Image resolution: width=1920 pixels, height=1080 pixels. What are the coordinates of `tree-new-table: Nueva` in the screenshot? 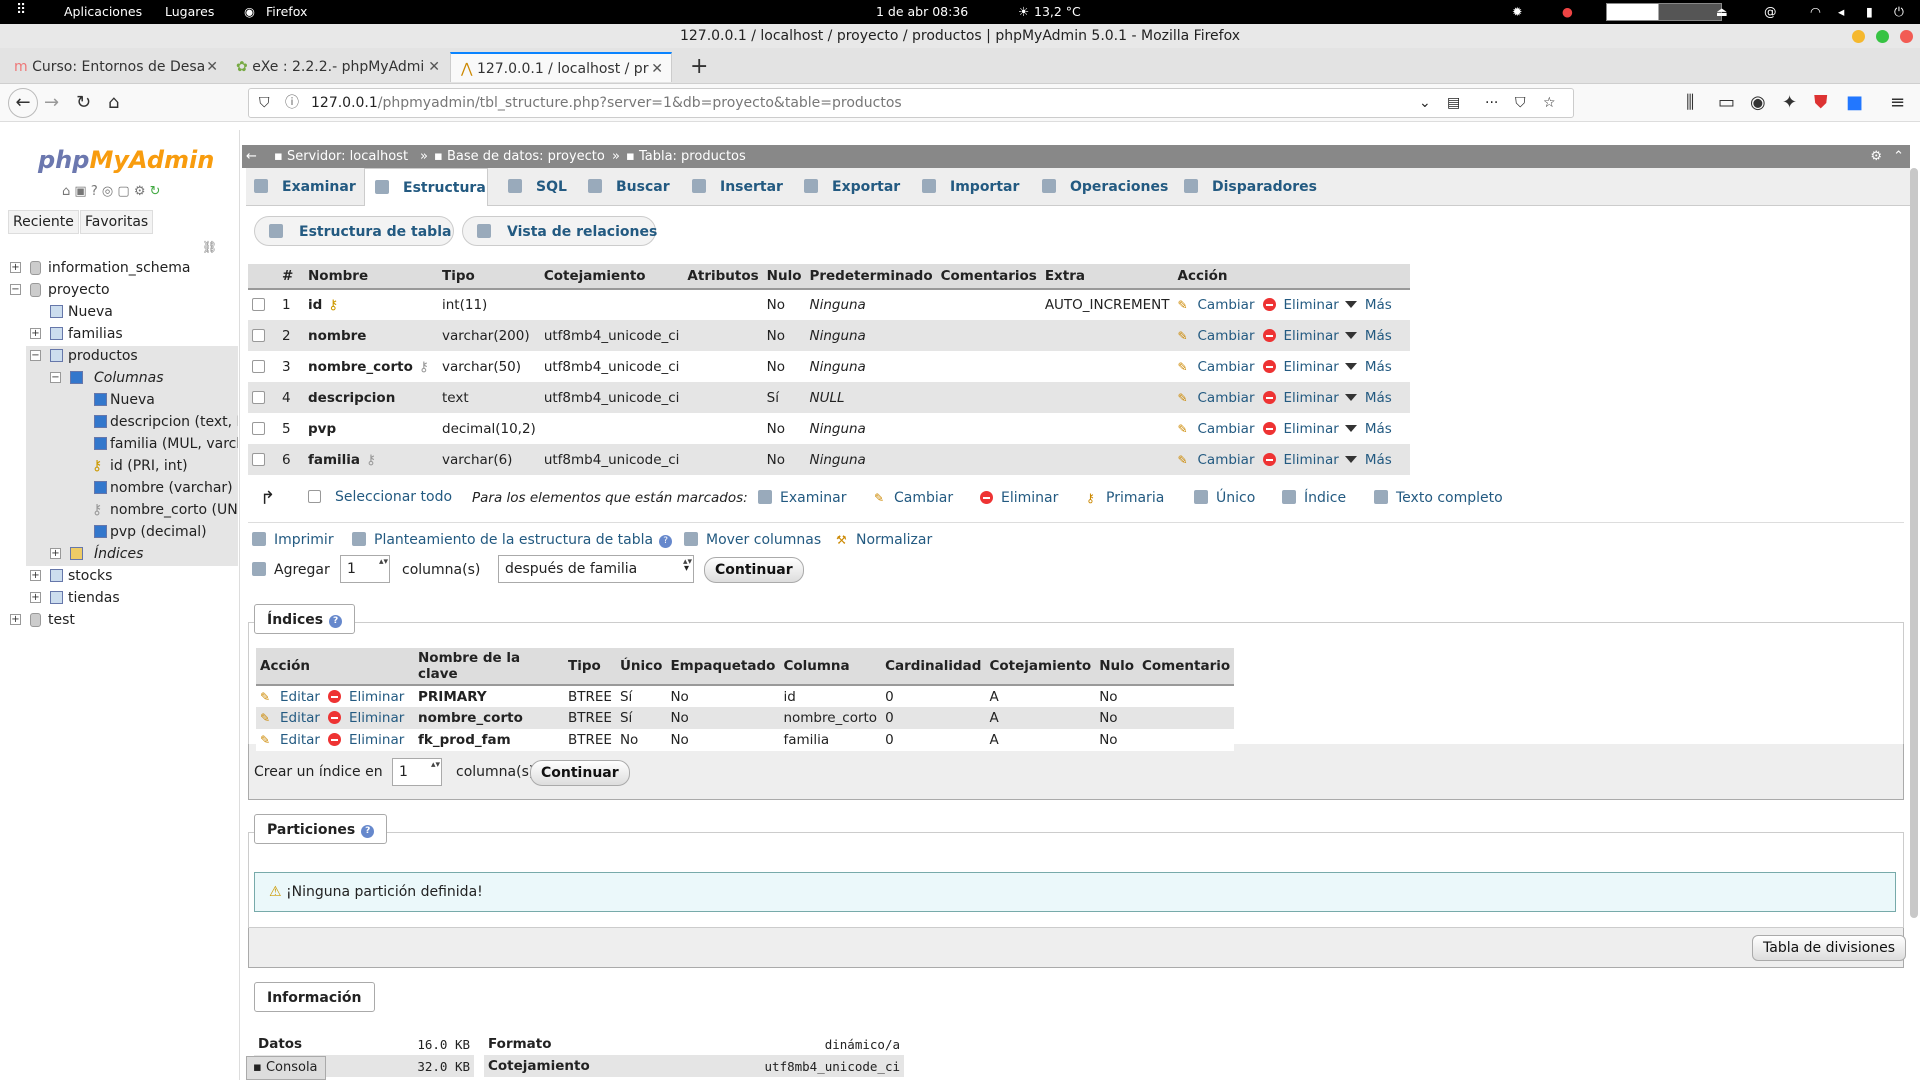 It's located at (119, 312).